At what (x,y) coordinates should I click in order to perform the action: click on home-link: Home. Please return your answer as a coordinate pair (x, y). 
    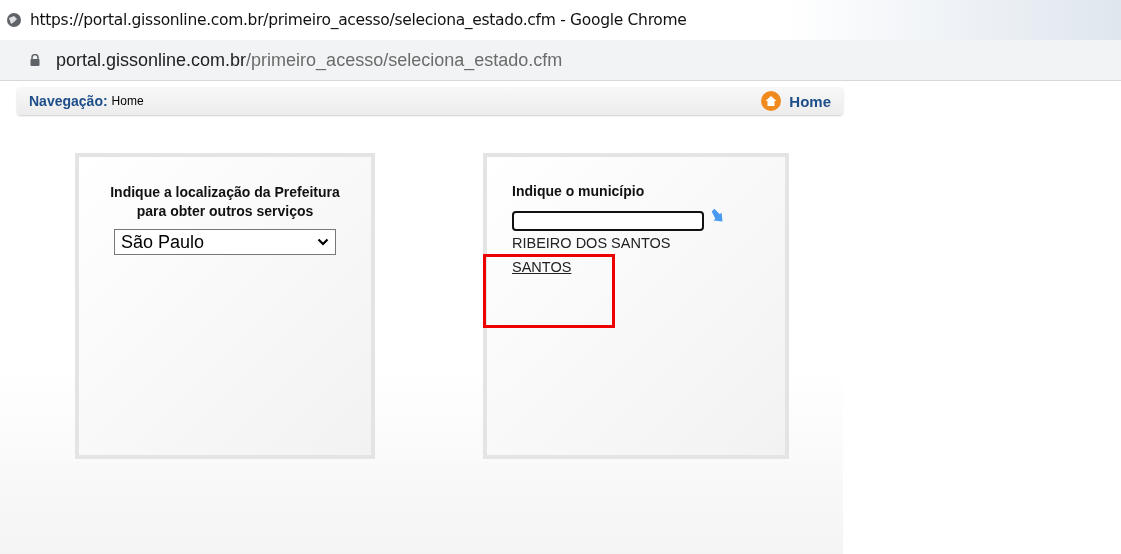
    Looking at the image, I should click on (810, 101).